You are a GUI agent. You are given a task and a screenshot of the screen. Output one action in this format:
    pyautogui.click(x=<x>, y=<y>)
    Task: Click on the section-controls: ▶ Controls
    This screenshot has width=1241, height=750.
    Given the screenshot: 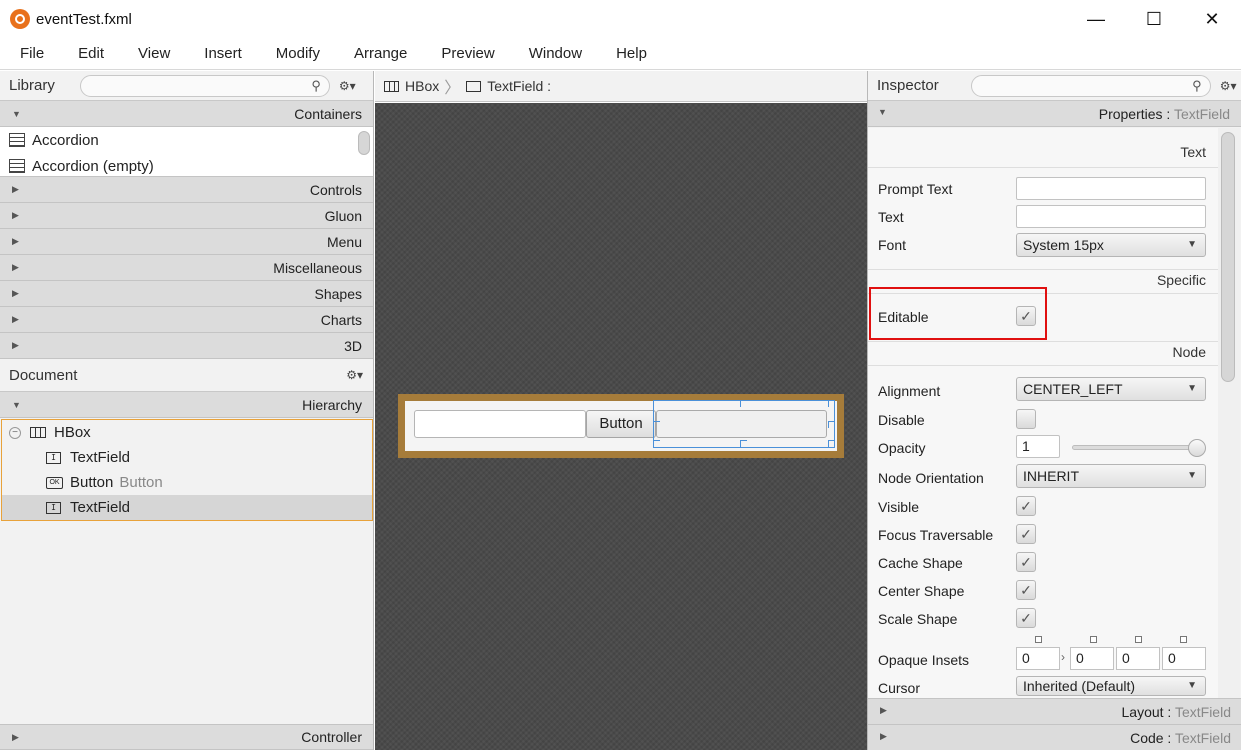 What is the action you would take?
    pyautogui.click(x=186, y=190)
    